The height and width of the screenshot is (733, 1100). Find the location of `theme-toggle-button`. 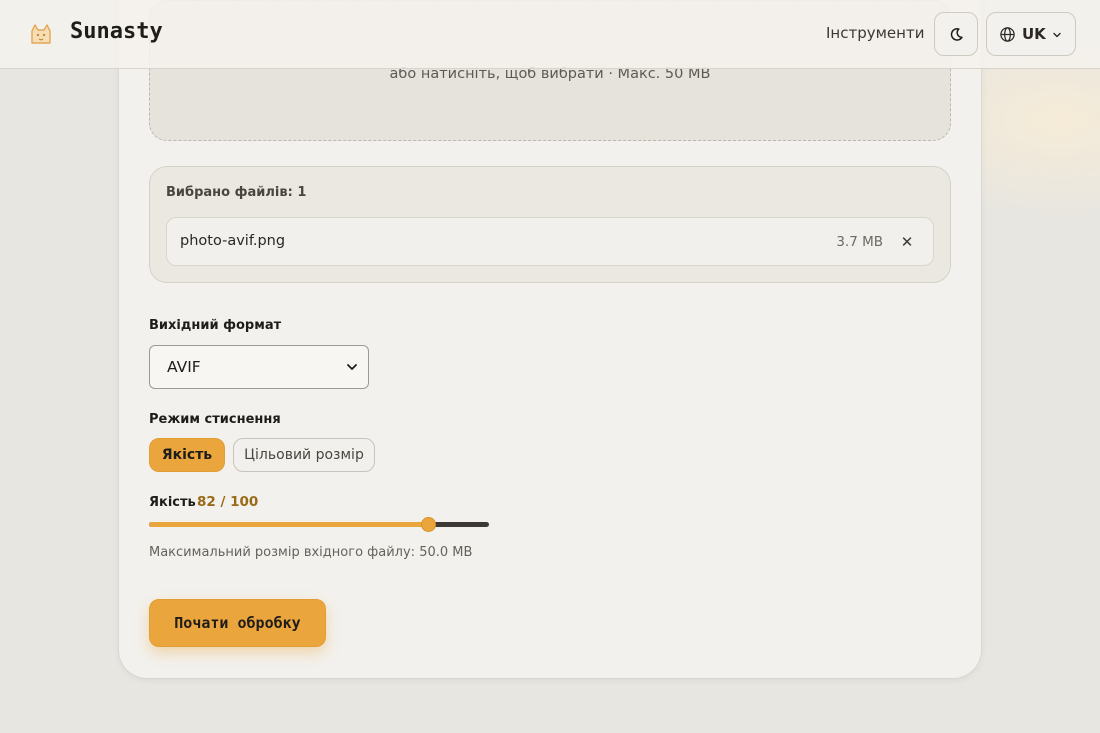

theme-toggle-button is located at coordinates (956, 34).